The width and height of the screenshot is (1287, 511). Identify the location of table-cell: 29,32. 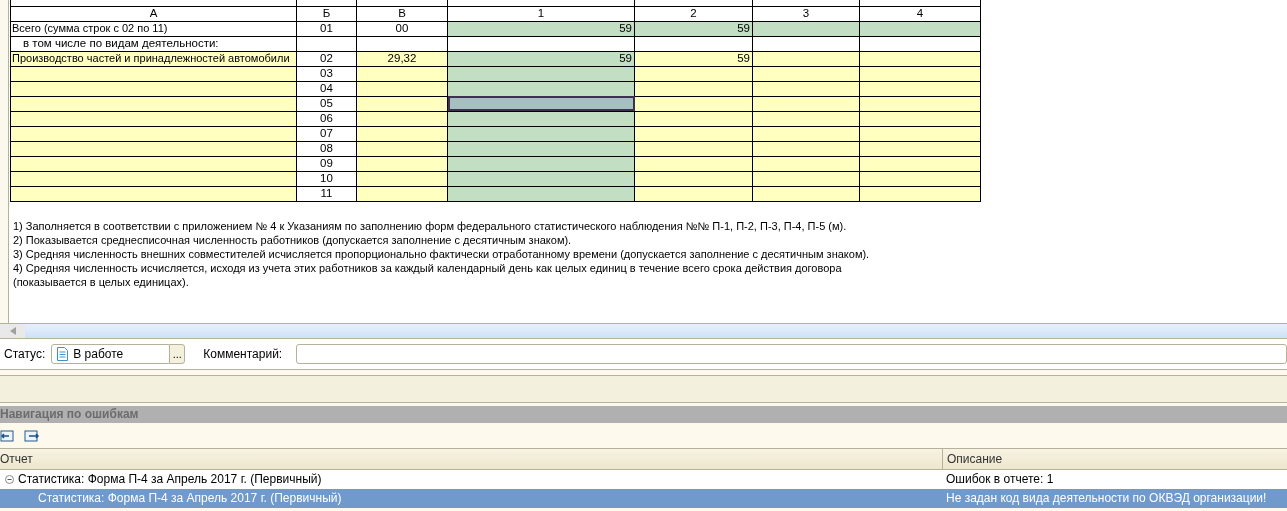
(402, 58).